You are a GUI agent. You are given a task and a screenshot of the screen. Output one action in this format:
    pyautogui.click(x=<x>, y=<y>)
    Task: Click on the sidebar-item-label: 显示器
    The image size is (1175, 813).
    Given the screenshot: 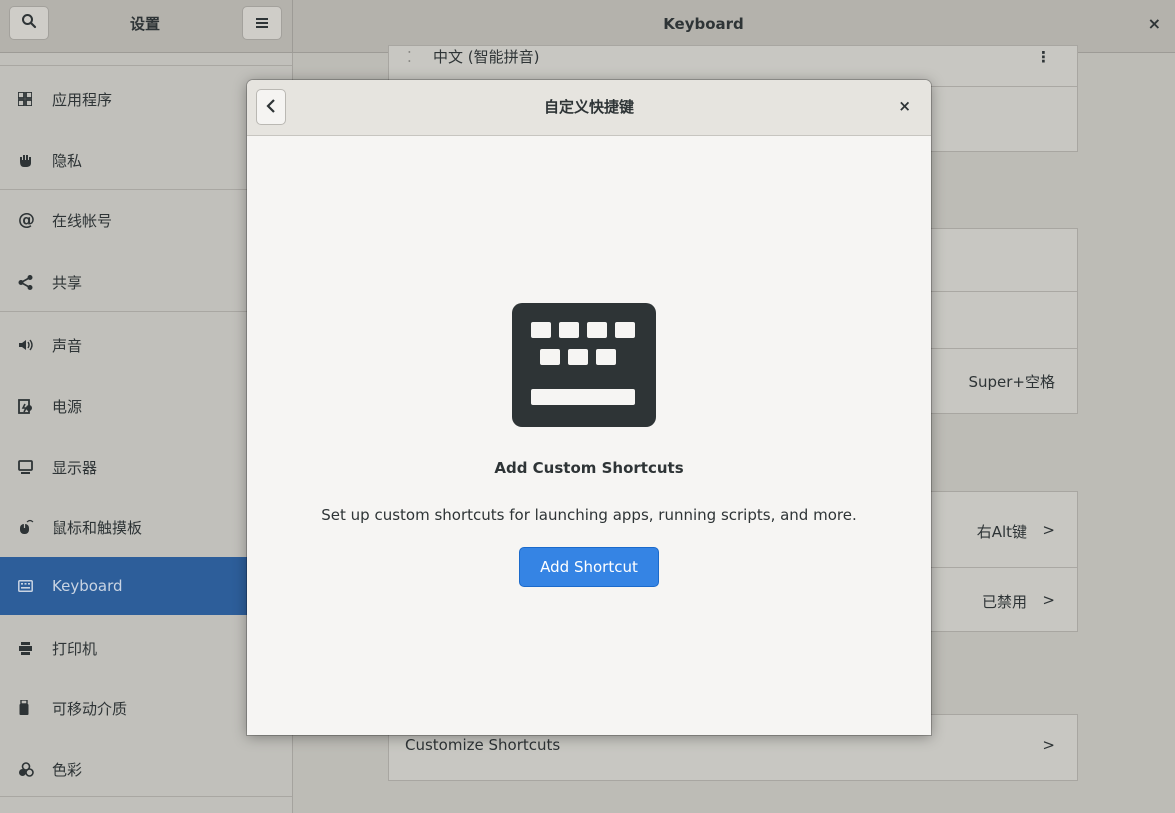 What is the action you would take?
    pyautogui.click(x=75, y=467)
    